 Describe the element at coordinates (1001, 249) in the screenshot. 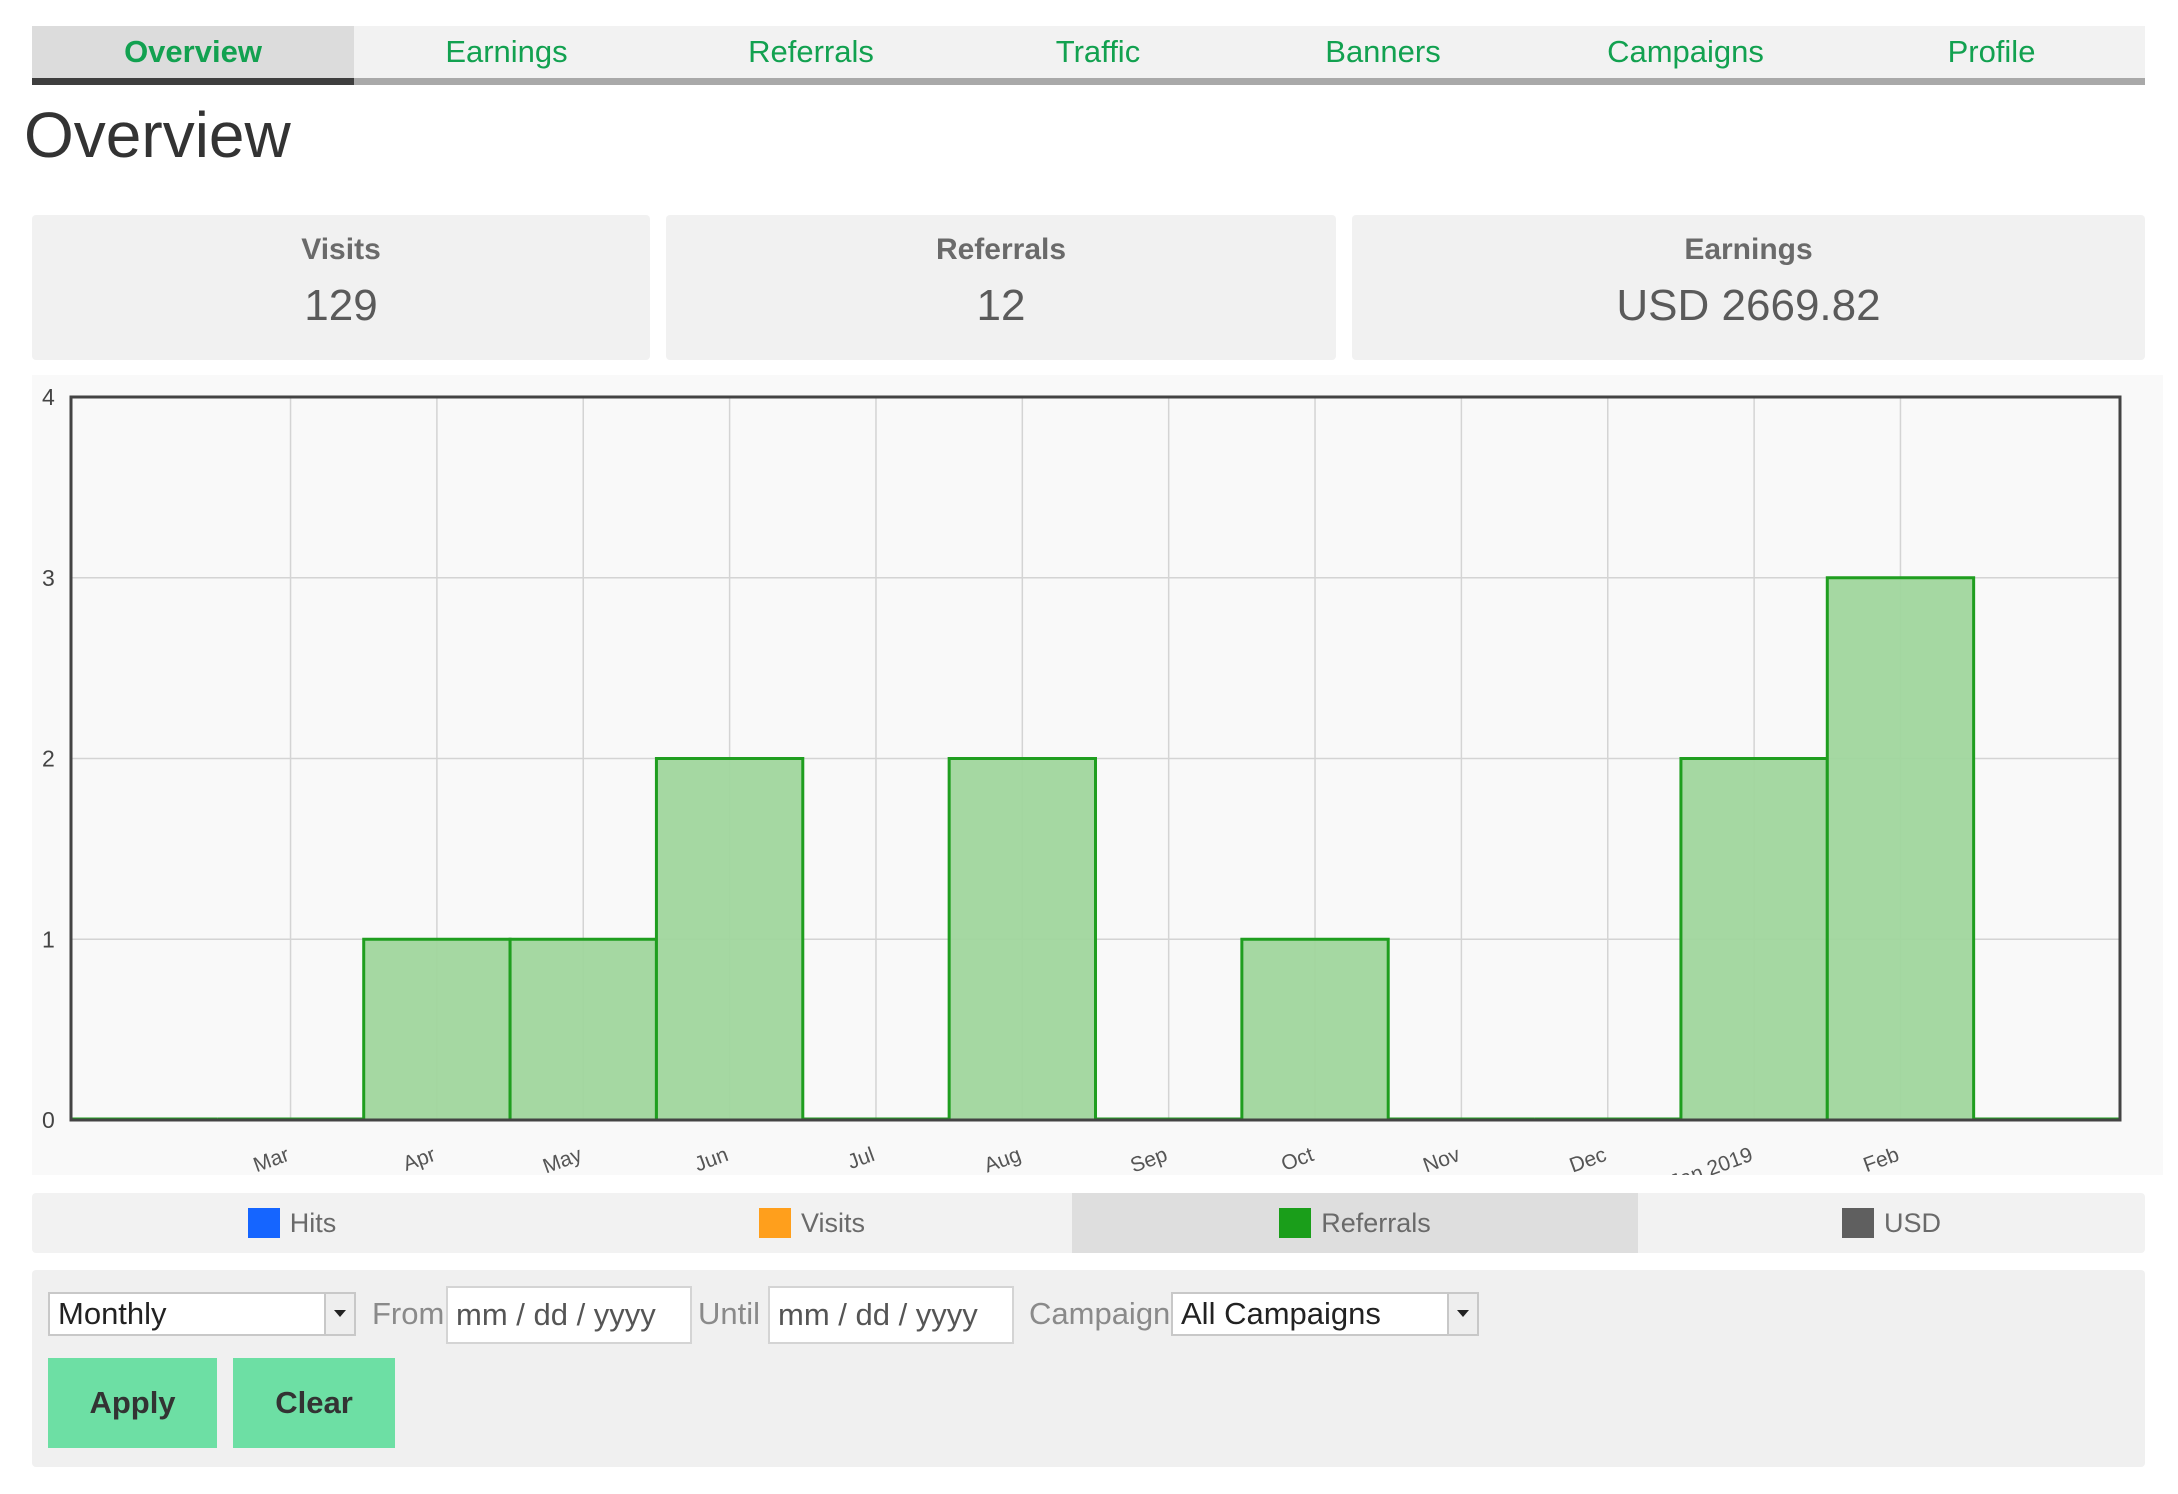

I see `referrals-label: Referrals` at that location.